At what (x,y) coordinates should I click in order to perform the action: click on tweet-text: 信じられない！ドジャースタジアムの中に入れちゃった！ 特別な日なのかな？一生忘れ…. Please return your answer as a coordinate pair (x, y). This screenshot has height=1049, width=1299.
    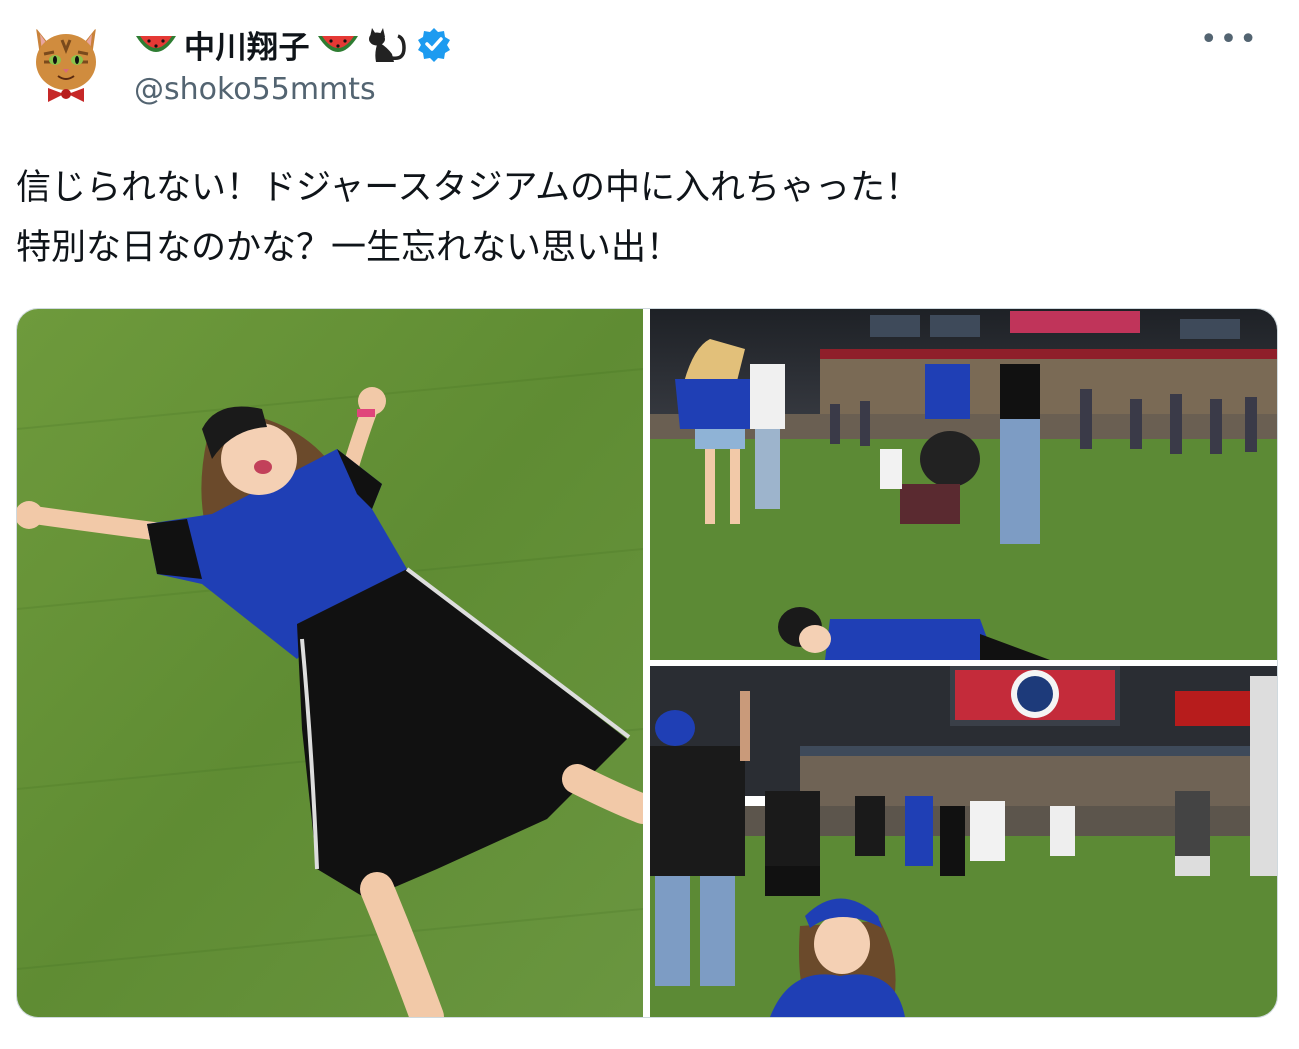
    Looking at the image, I should click on (468, 218).